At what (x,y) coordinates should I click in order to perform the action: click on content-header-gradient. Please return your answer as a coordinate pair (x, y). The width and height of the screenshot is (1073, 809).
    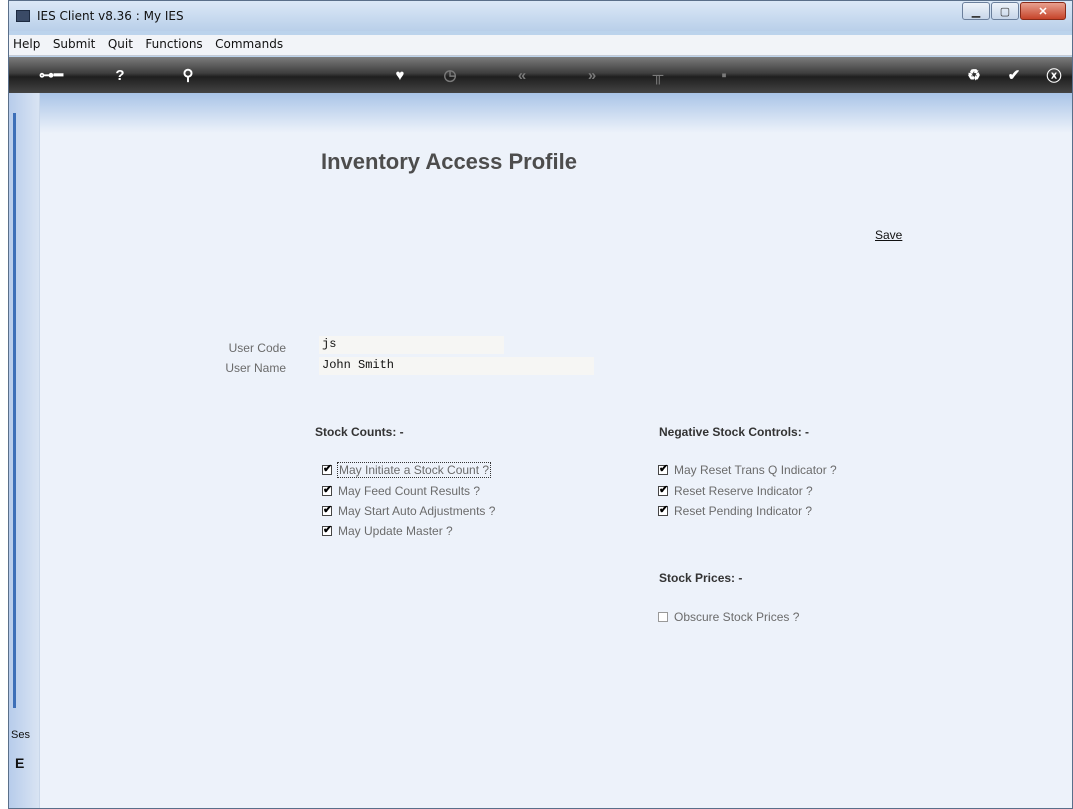
    Looking at the image, I should click on (555, 113).